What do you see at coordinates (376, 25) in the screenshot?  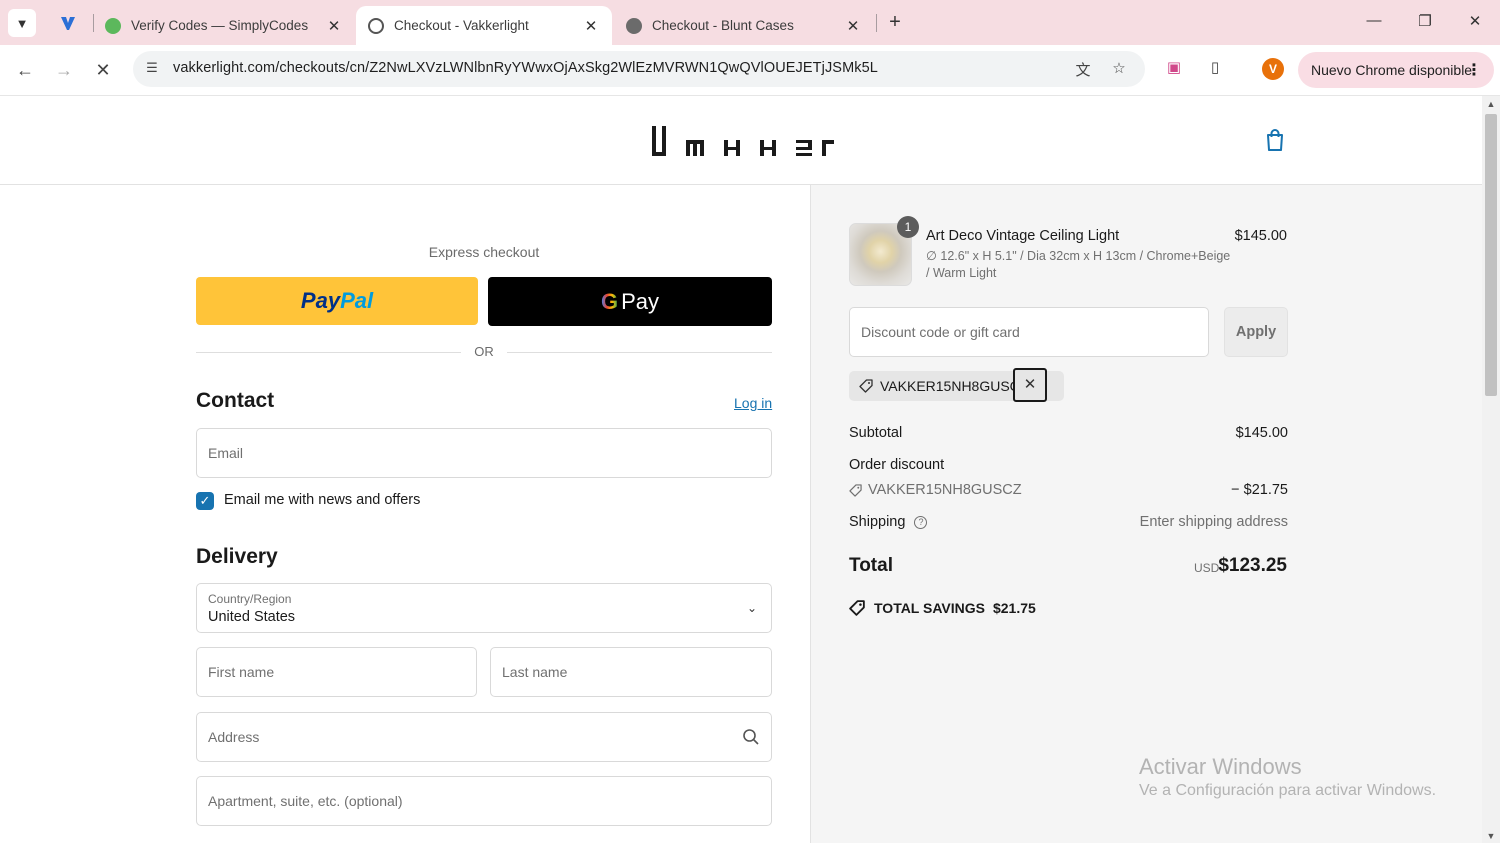 I see `loading-favicon-icon` at bounding box center [376, 25].